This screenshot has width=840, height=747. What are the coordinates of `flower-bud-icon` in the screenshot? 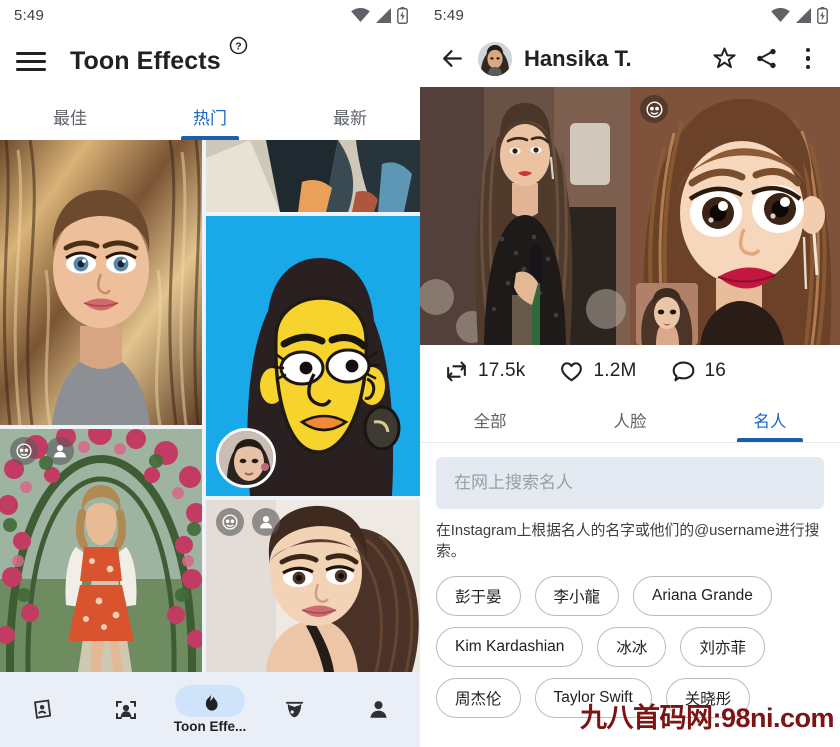 It's located at (294, 709).